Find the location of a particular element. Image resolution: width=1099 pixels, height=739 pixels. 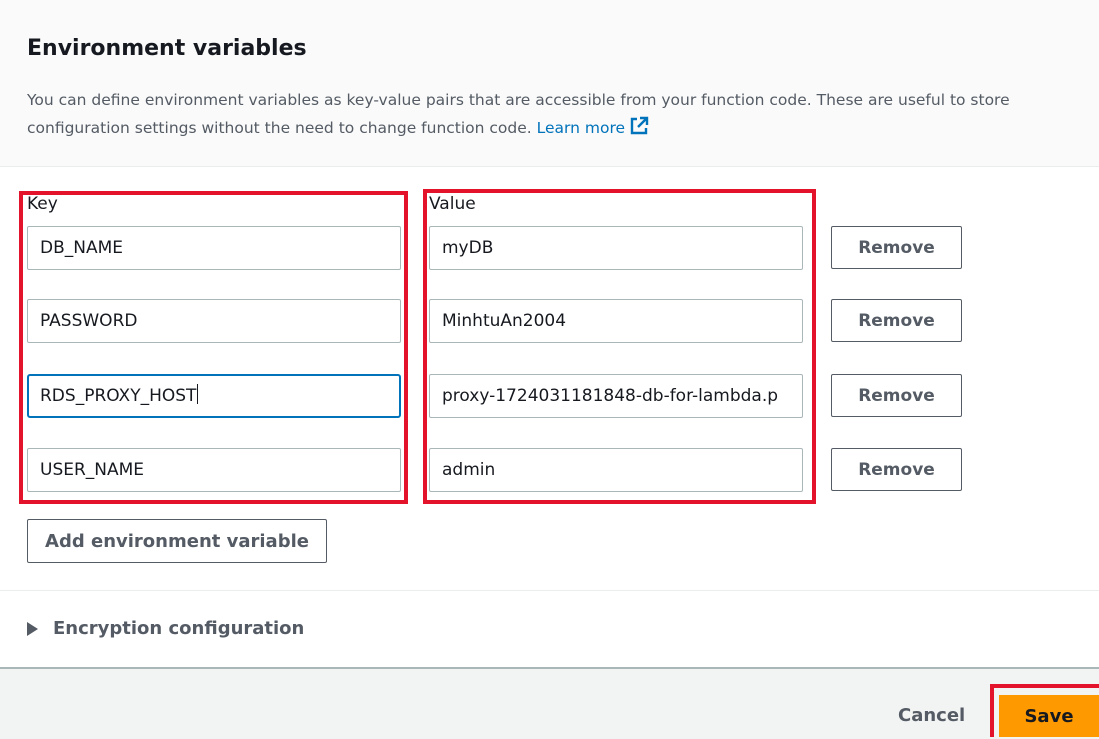

encryption-configuration-label: Encryption configuration is located at coordinates (179, 628).